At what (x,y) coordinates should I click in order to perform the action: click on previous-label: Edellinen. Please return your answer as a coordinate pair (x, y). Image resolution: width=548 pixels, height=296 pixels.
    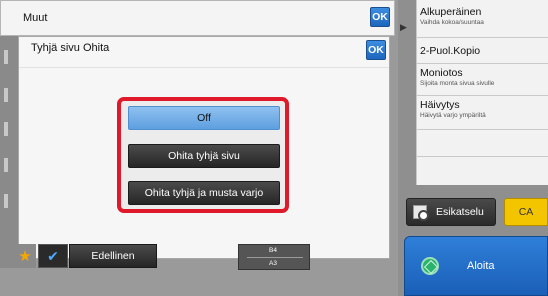
    Looking at the image, I should click on (113, 256).